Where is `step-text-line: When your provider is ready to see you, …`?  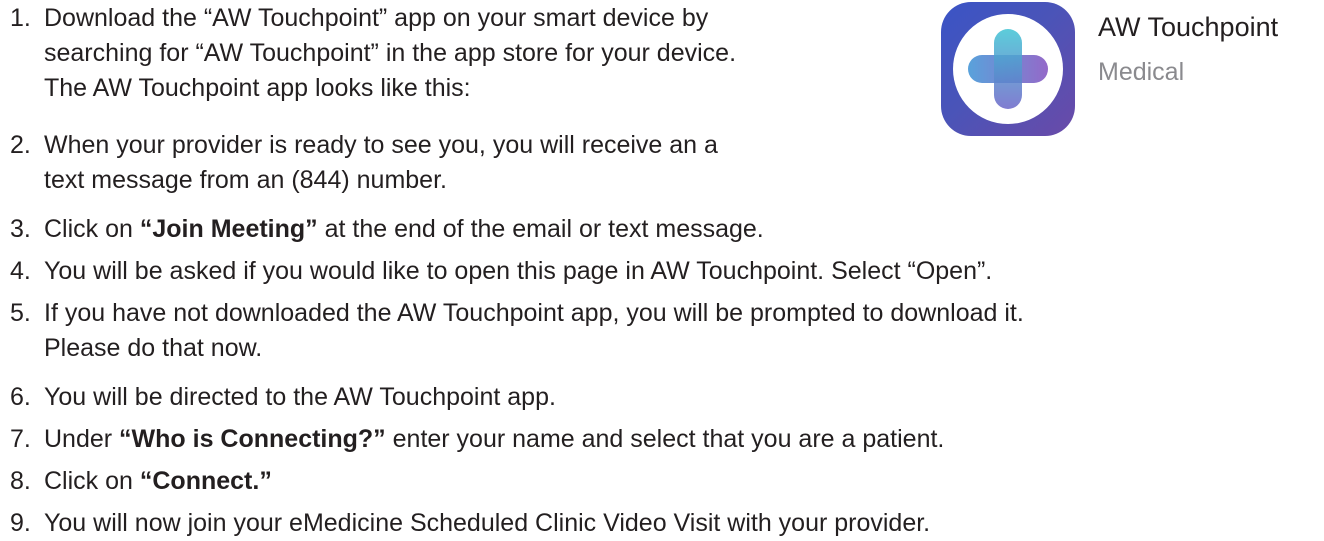
step-text-line: When your provider is ready to see you, … is located at coordinates (381, 145).